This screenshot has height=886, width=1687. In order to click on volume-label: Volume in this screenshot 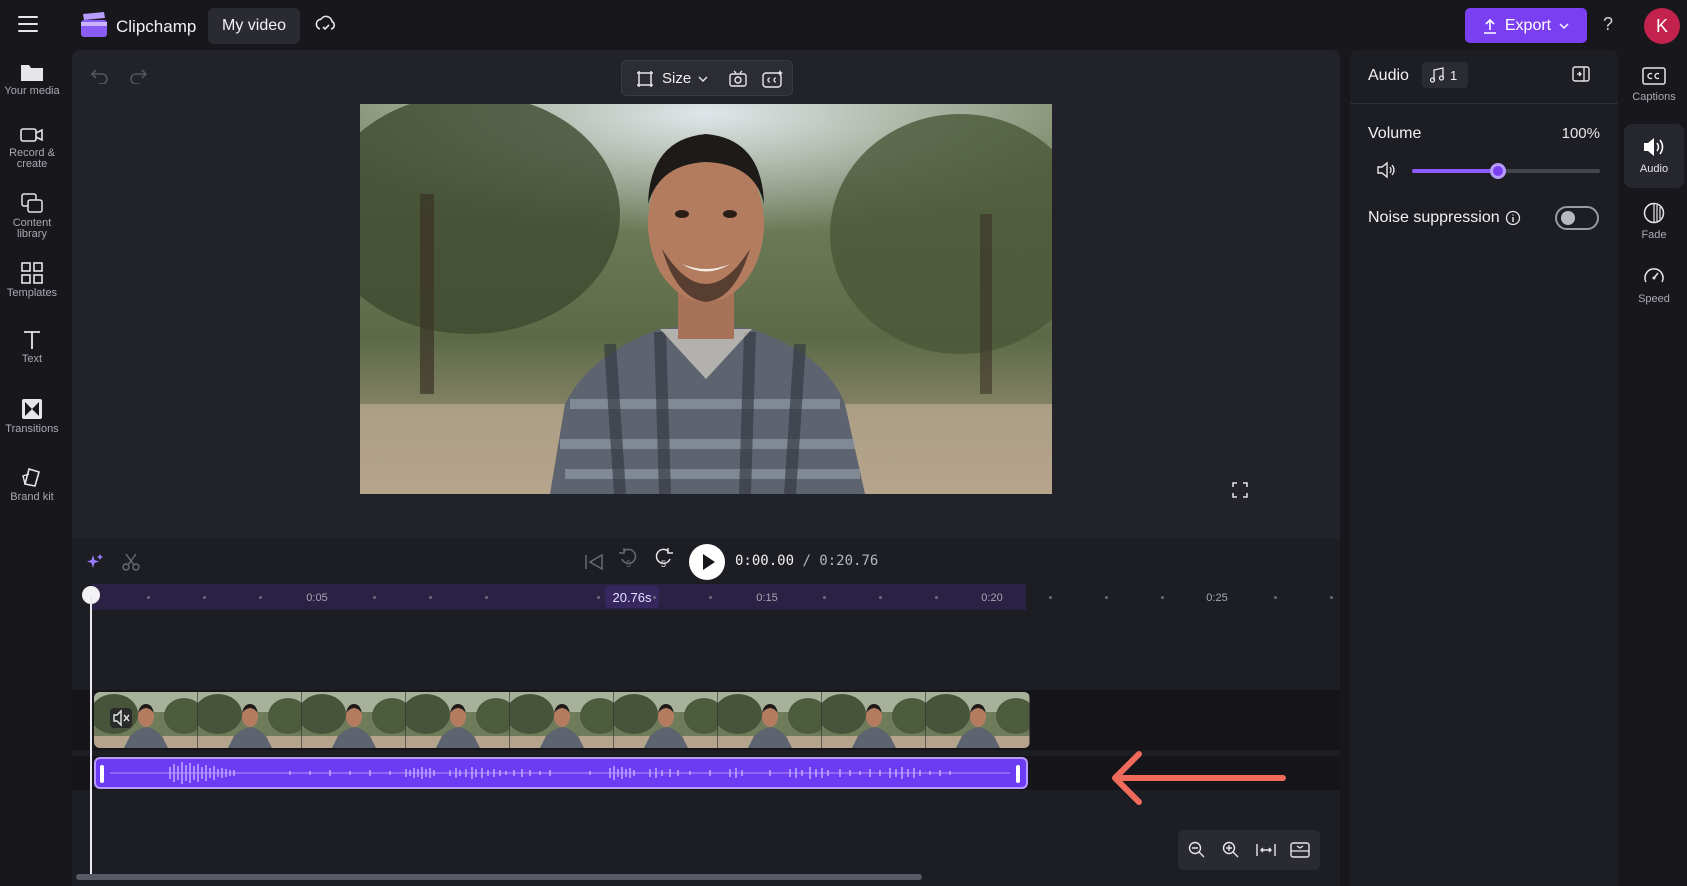, I will do `click(1395, 133)`.